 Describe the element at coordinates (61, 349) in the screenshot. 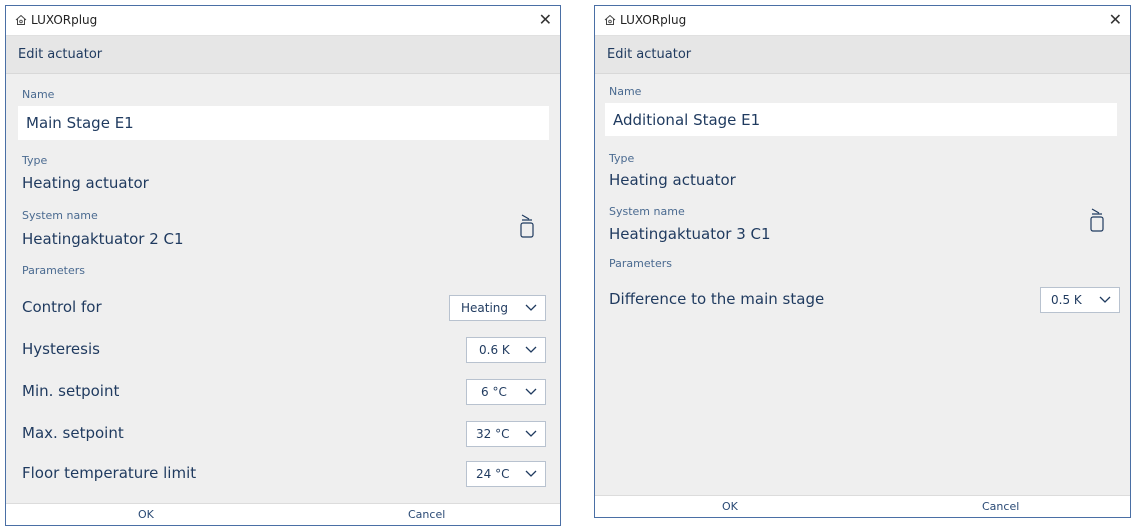

I see `param-label-hysteresis: Hysteresis` at that location.